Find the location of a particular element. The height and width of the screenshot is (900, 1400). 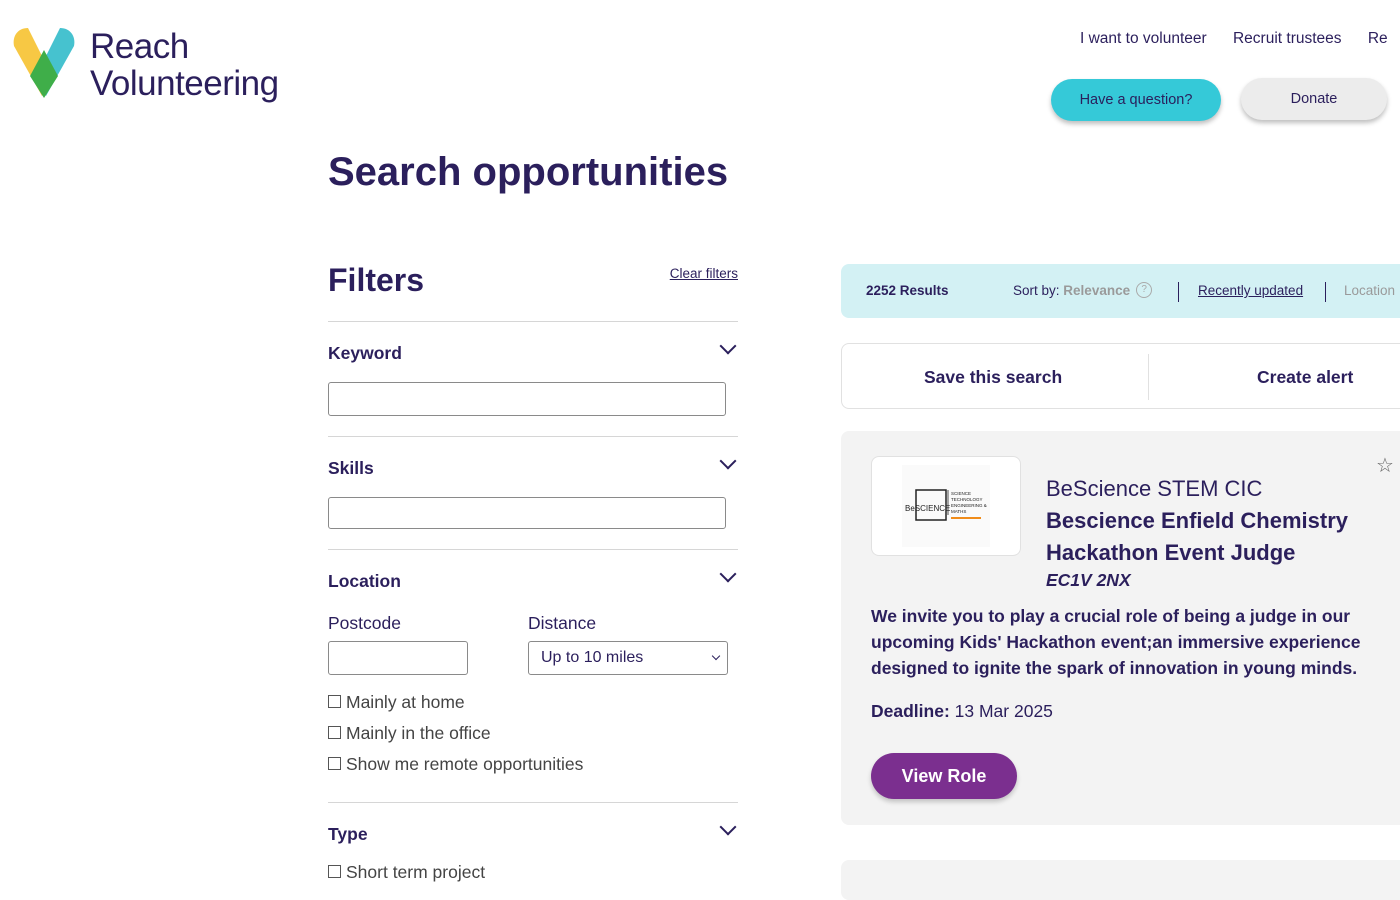

nav-i-want-to-volunteer: I want to volunteer is located at coordinates (1143, 38).